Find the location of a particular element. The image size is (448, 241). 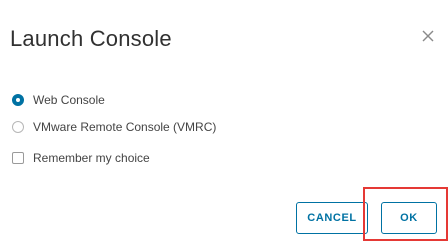

ok-button: OK is located at coordinates (409, 218).